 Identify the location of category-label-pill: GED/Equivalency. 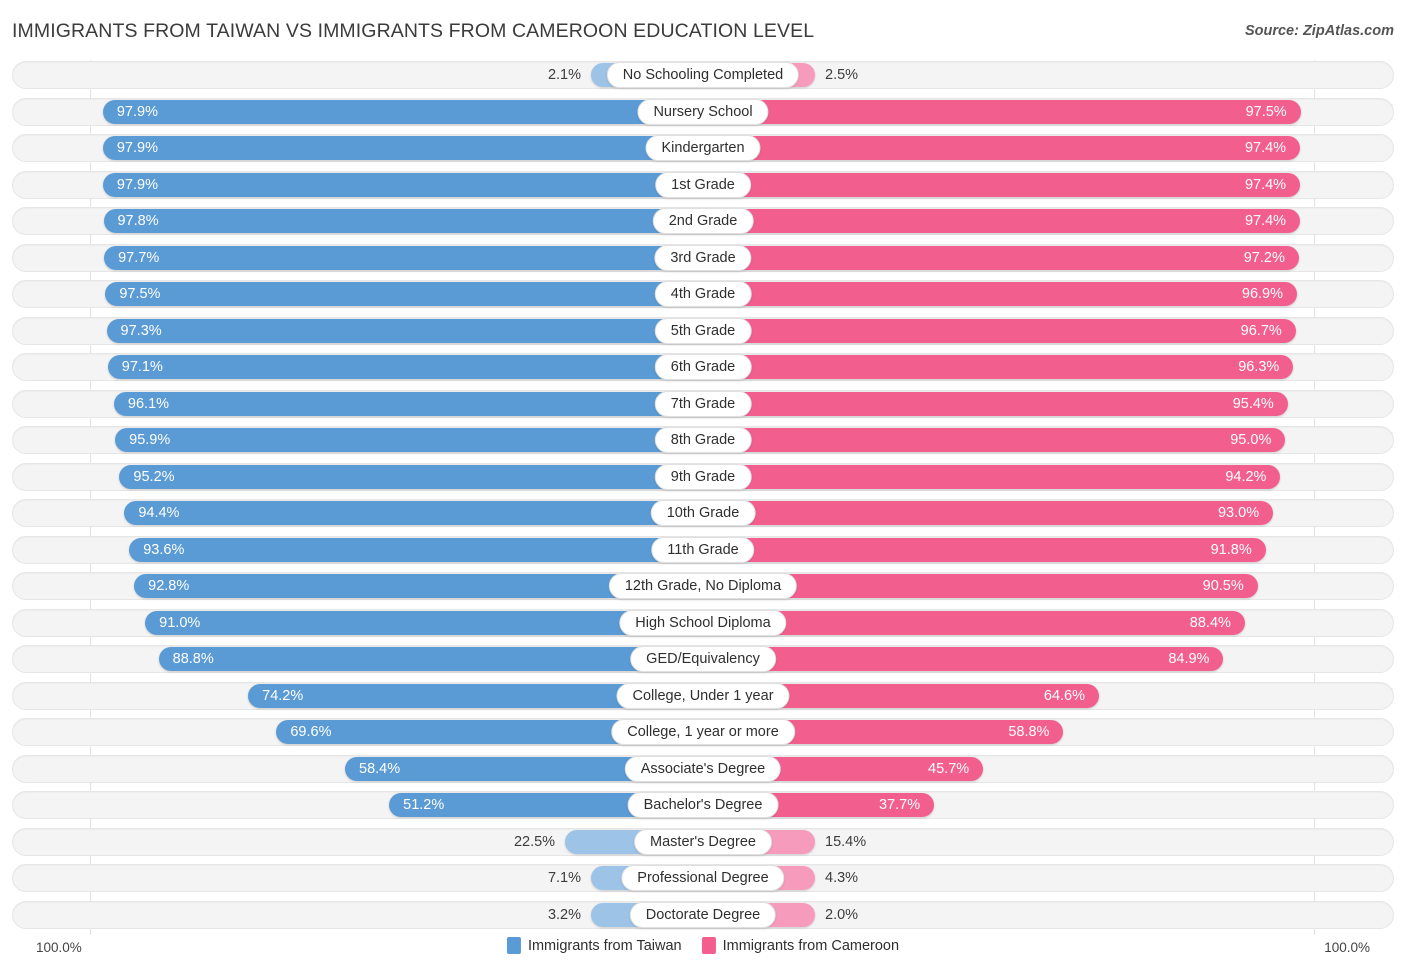
(703, 659).